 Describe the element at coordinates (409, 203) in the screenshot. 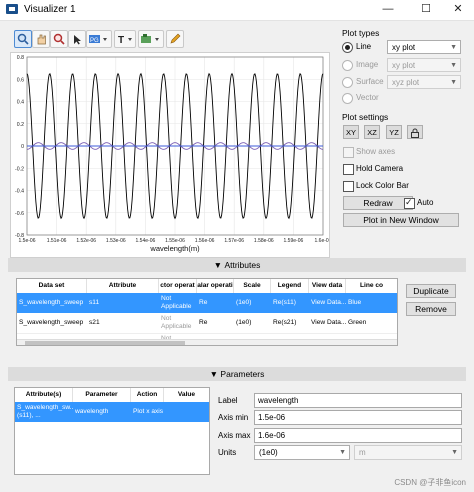

I see `auto-checkbox` at that location.